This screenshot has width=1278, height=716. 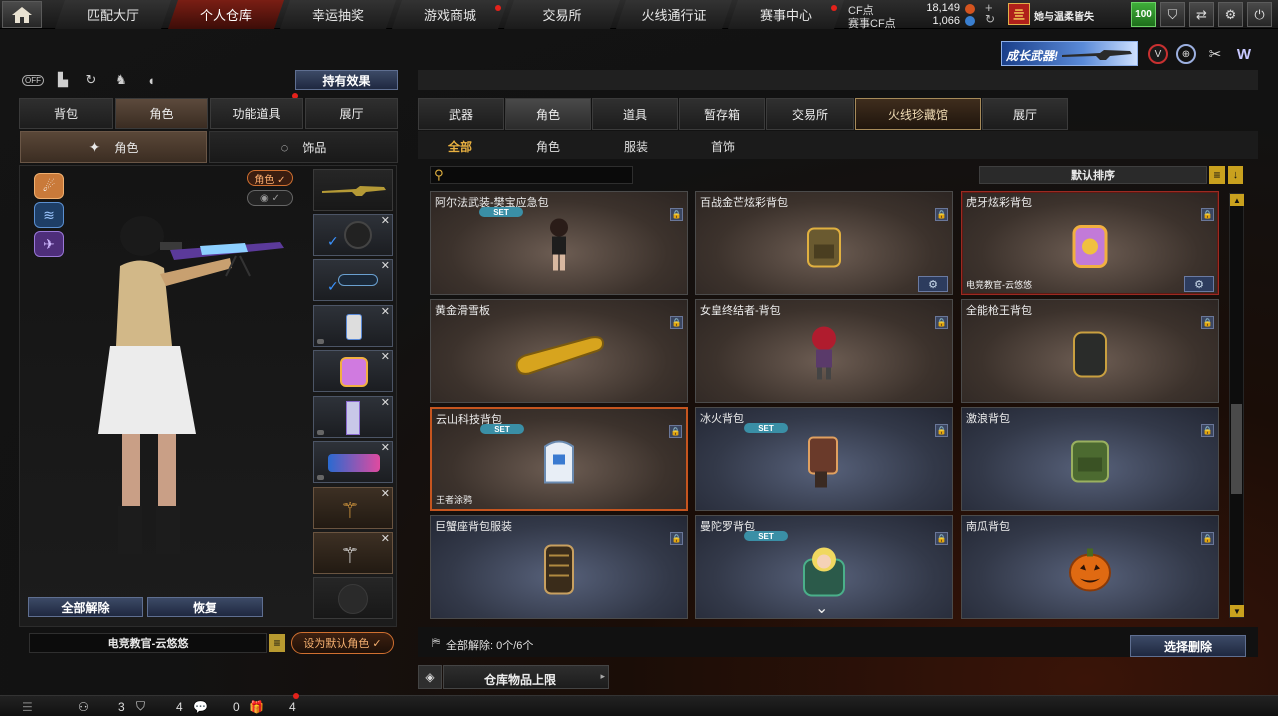 I want to click on item-card: 南瓜背包 🔒, so click(x=1090, y=567).